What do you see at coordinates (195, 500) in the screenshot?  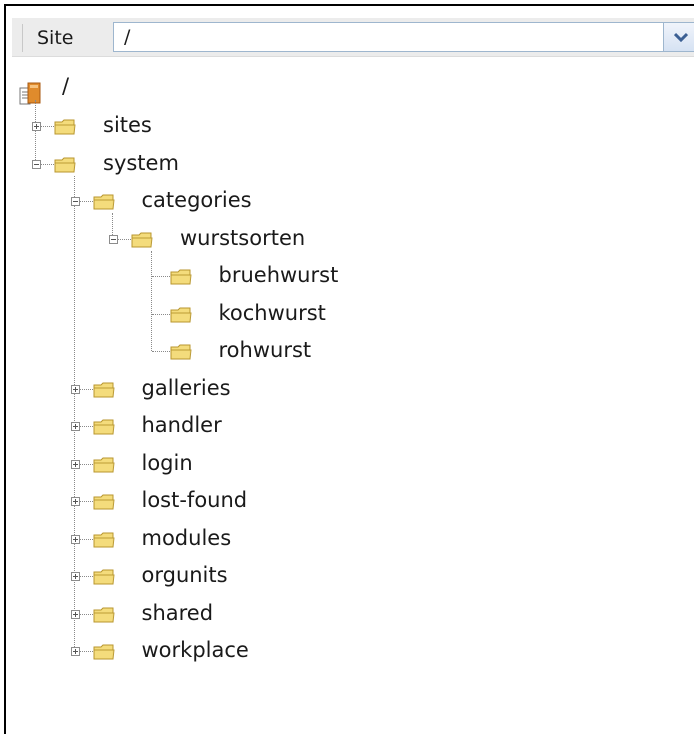 I see `tree-node-lost-found: lost-found` at bounding box center [195, 500].